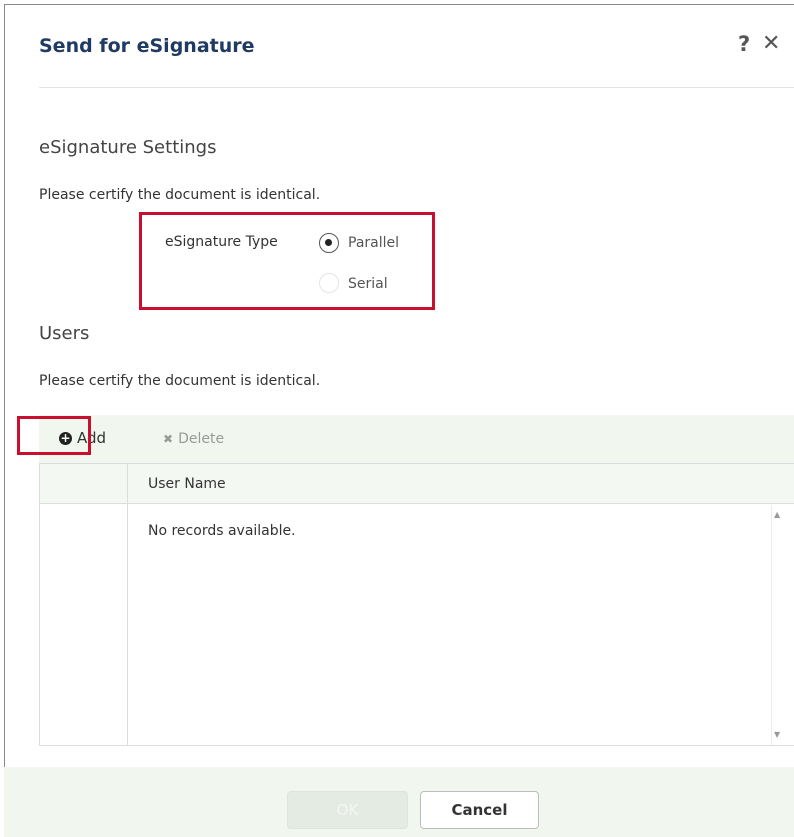  Describe the element at coordinates (222, 531) in the screenshot. I see `grid-empty-message: No records available.` at that location.